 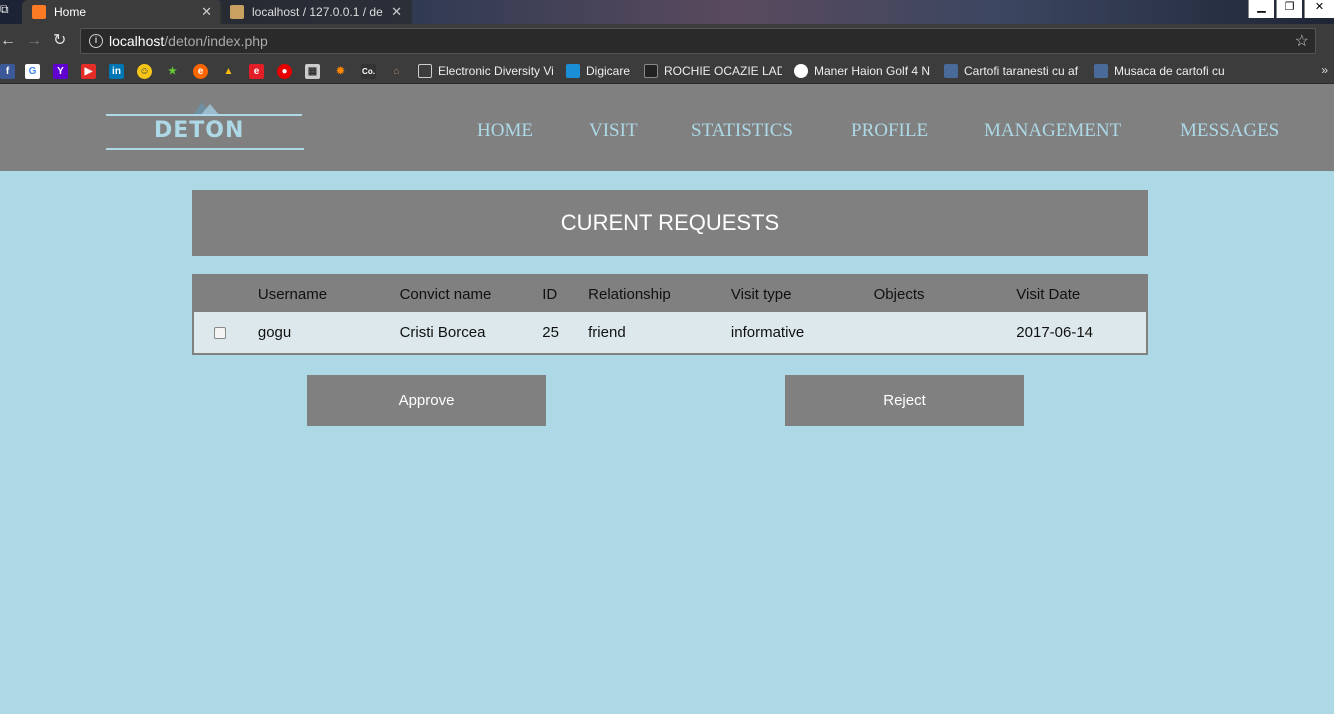 I want to click on forward-icon: →, so click(x=34, y=41).